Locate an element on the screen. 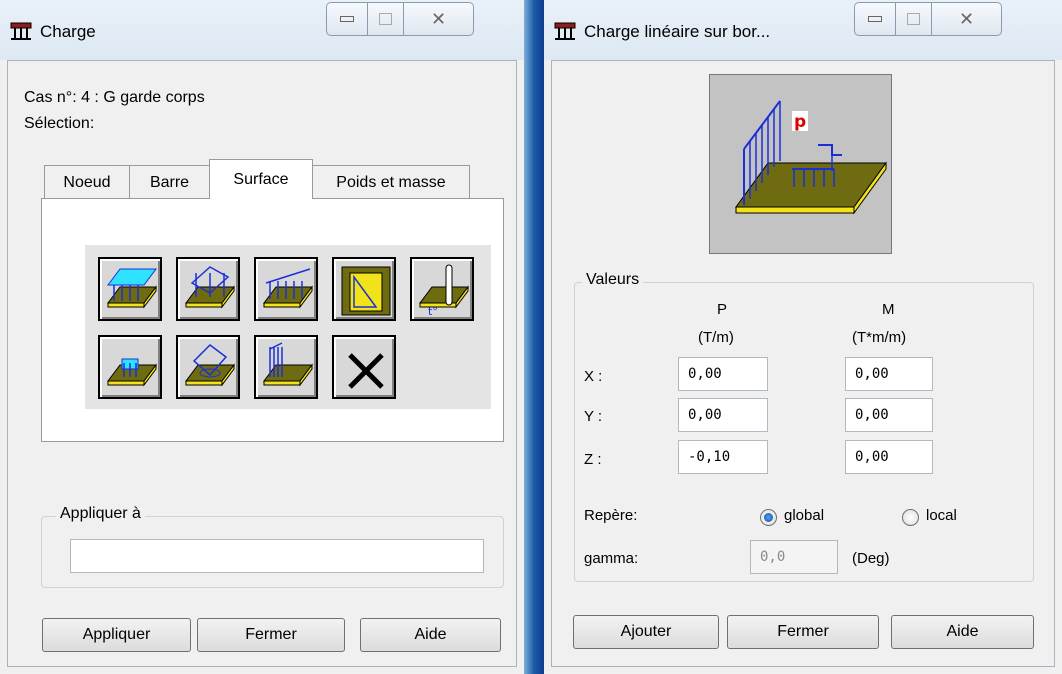 The width and height of the screenshot is (1062, 674). column-m-name: M is located at coordinates (888, 309).